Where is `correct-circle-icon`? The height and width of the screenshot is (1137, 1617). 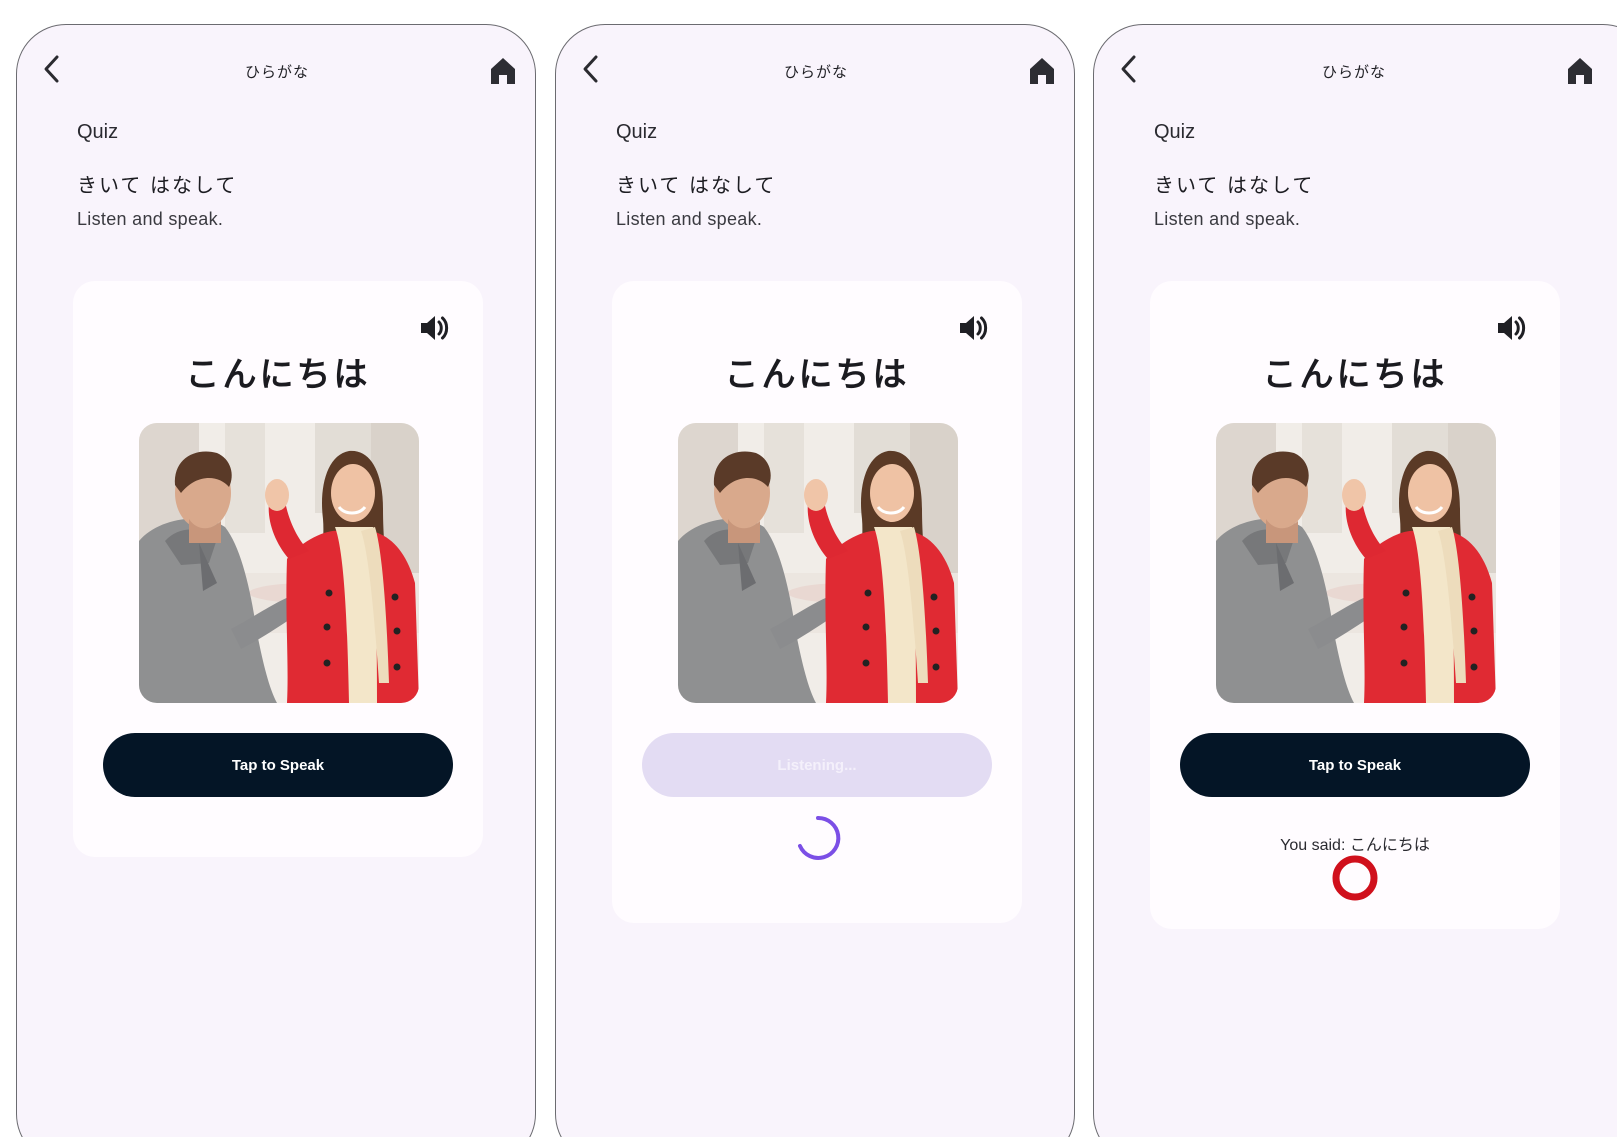 correct-circle-icon is located at coordinates (1355, 878).